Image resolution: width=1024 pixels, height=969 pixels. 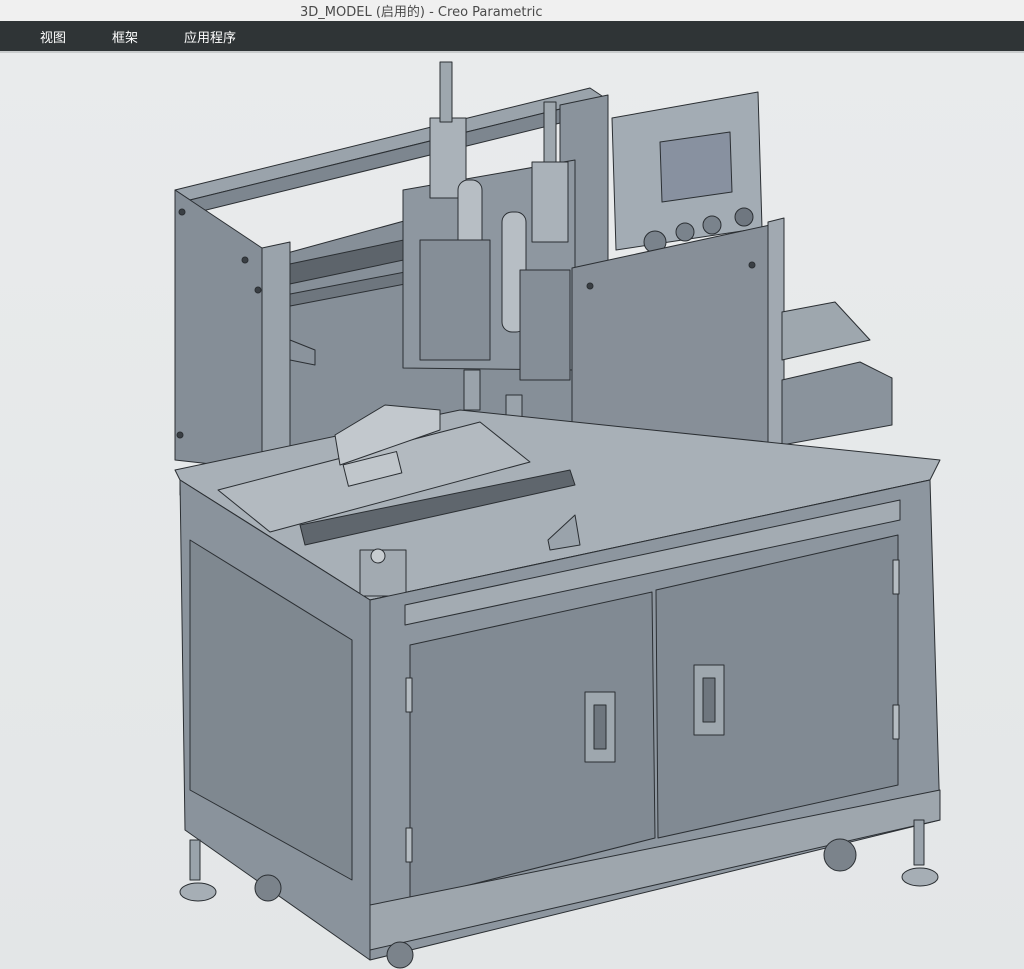 I want to click on spindle-rod-right, so click(x=550, y=132).